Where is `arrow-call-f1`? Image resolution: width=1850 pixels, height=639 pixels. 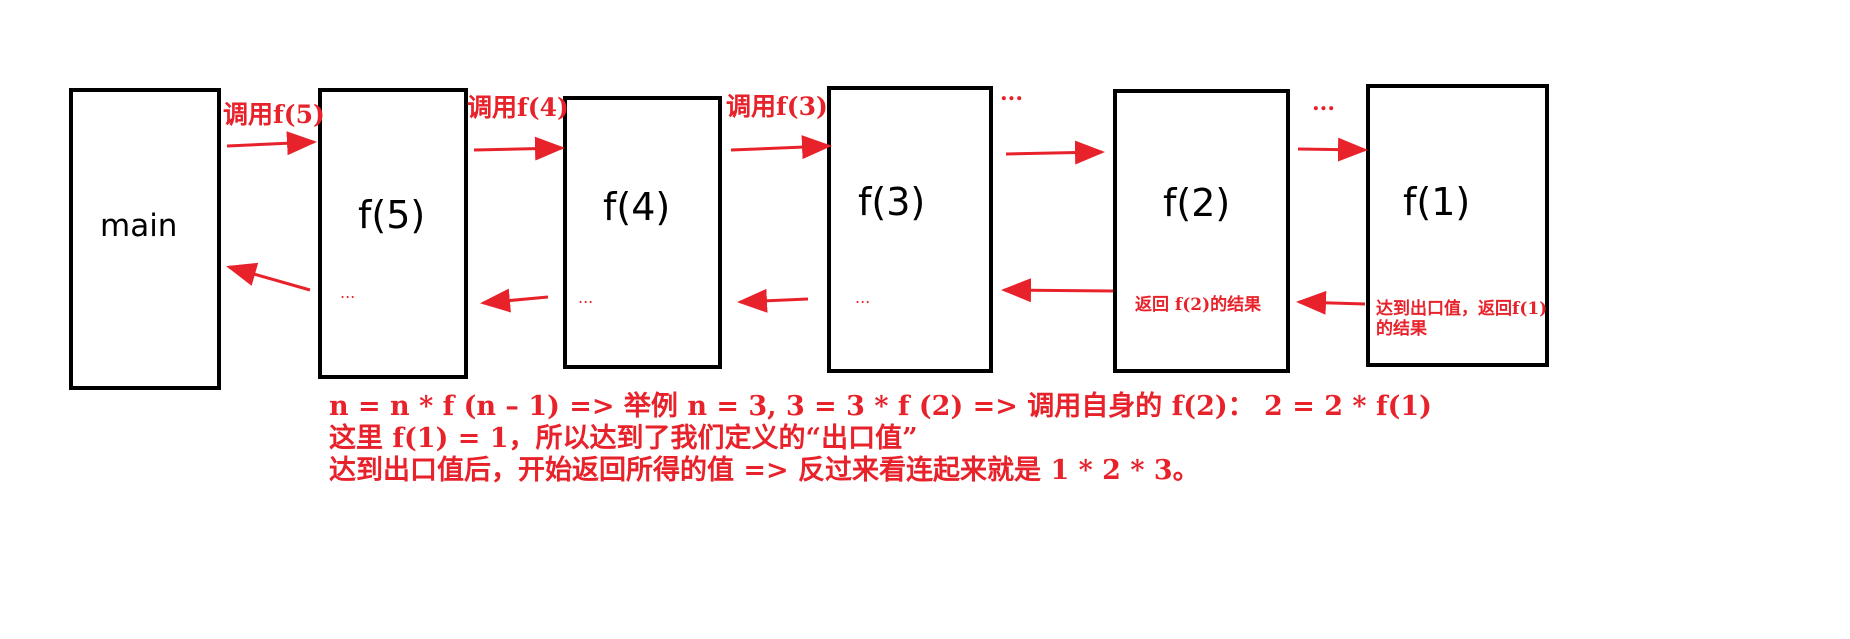 arrow-call-f1 is located at coordinates (1332, 149).